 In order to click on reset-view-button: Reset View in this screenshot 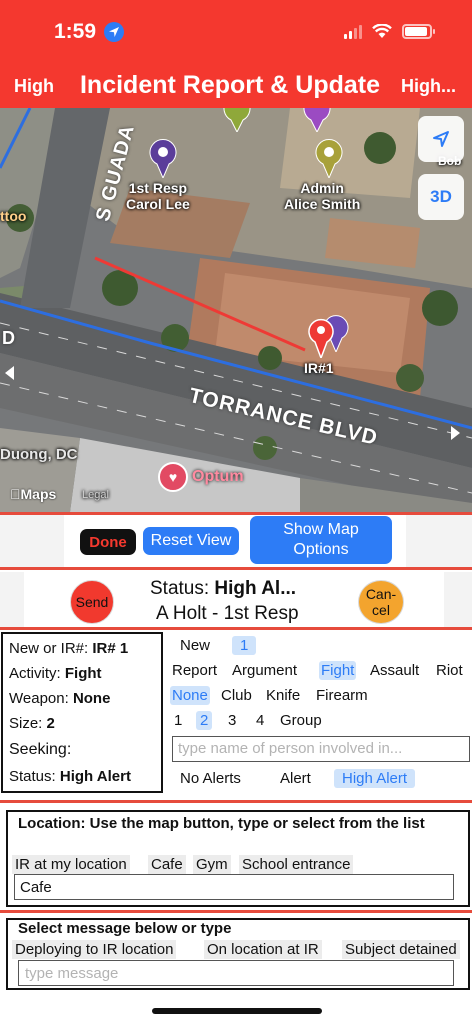, I will do `click(191, 541)`.